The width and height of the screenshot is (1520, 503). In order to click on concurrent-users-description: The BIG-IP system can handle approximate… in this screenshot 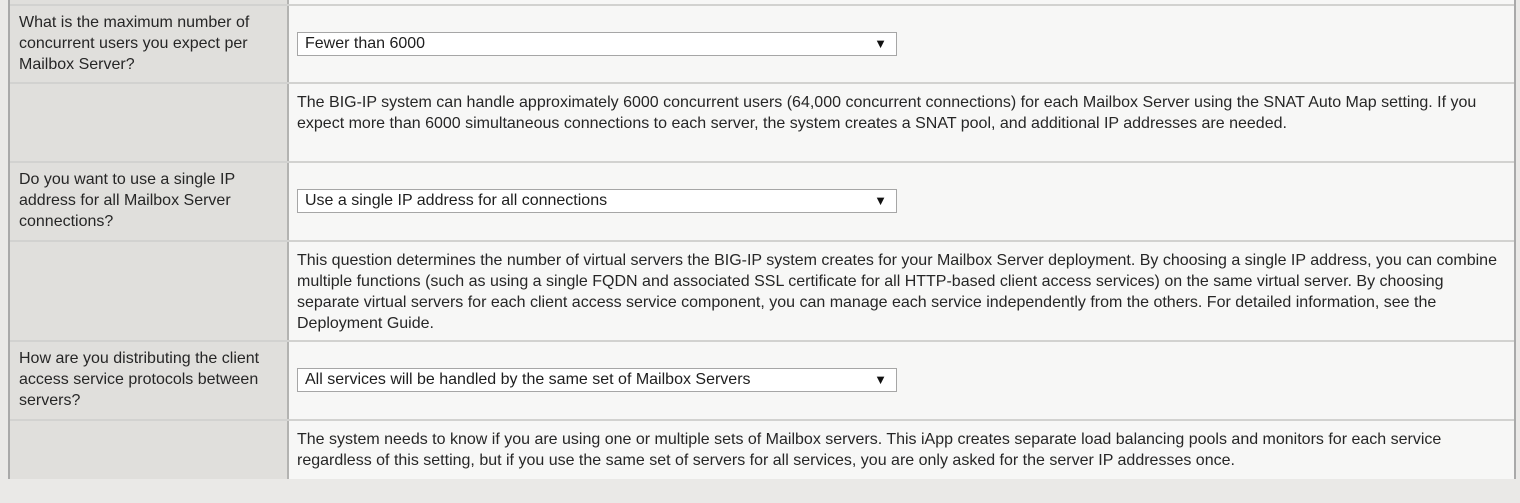, I will do `click(901, 123)`.